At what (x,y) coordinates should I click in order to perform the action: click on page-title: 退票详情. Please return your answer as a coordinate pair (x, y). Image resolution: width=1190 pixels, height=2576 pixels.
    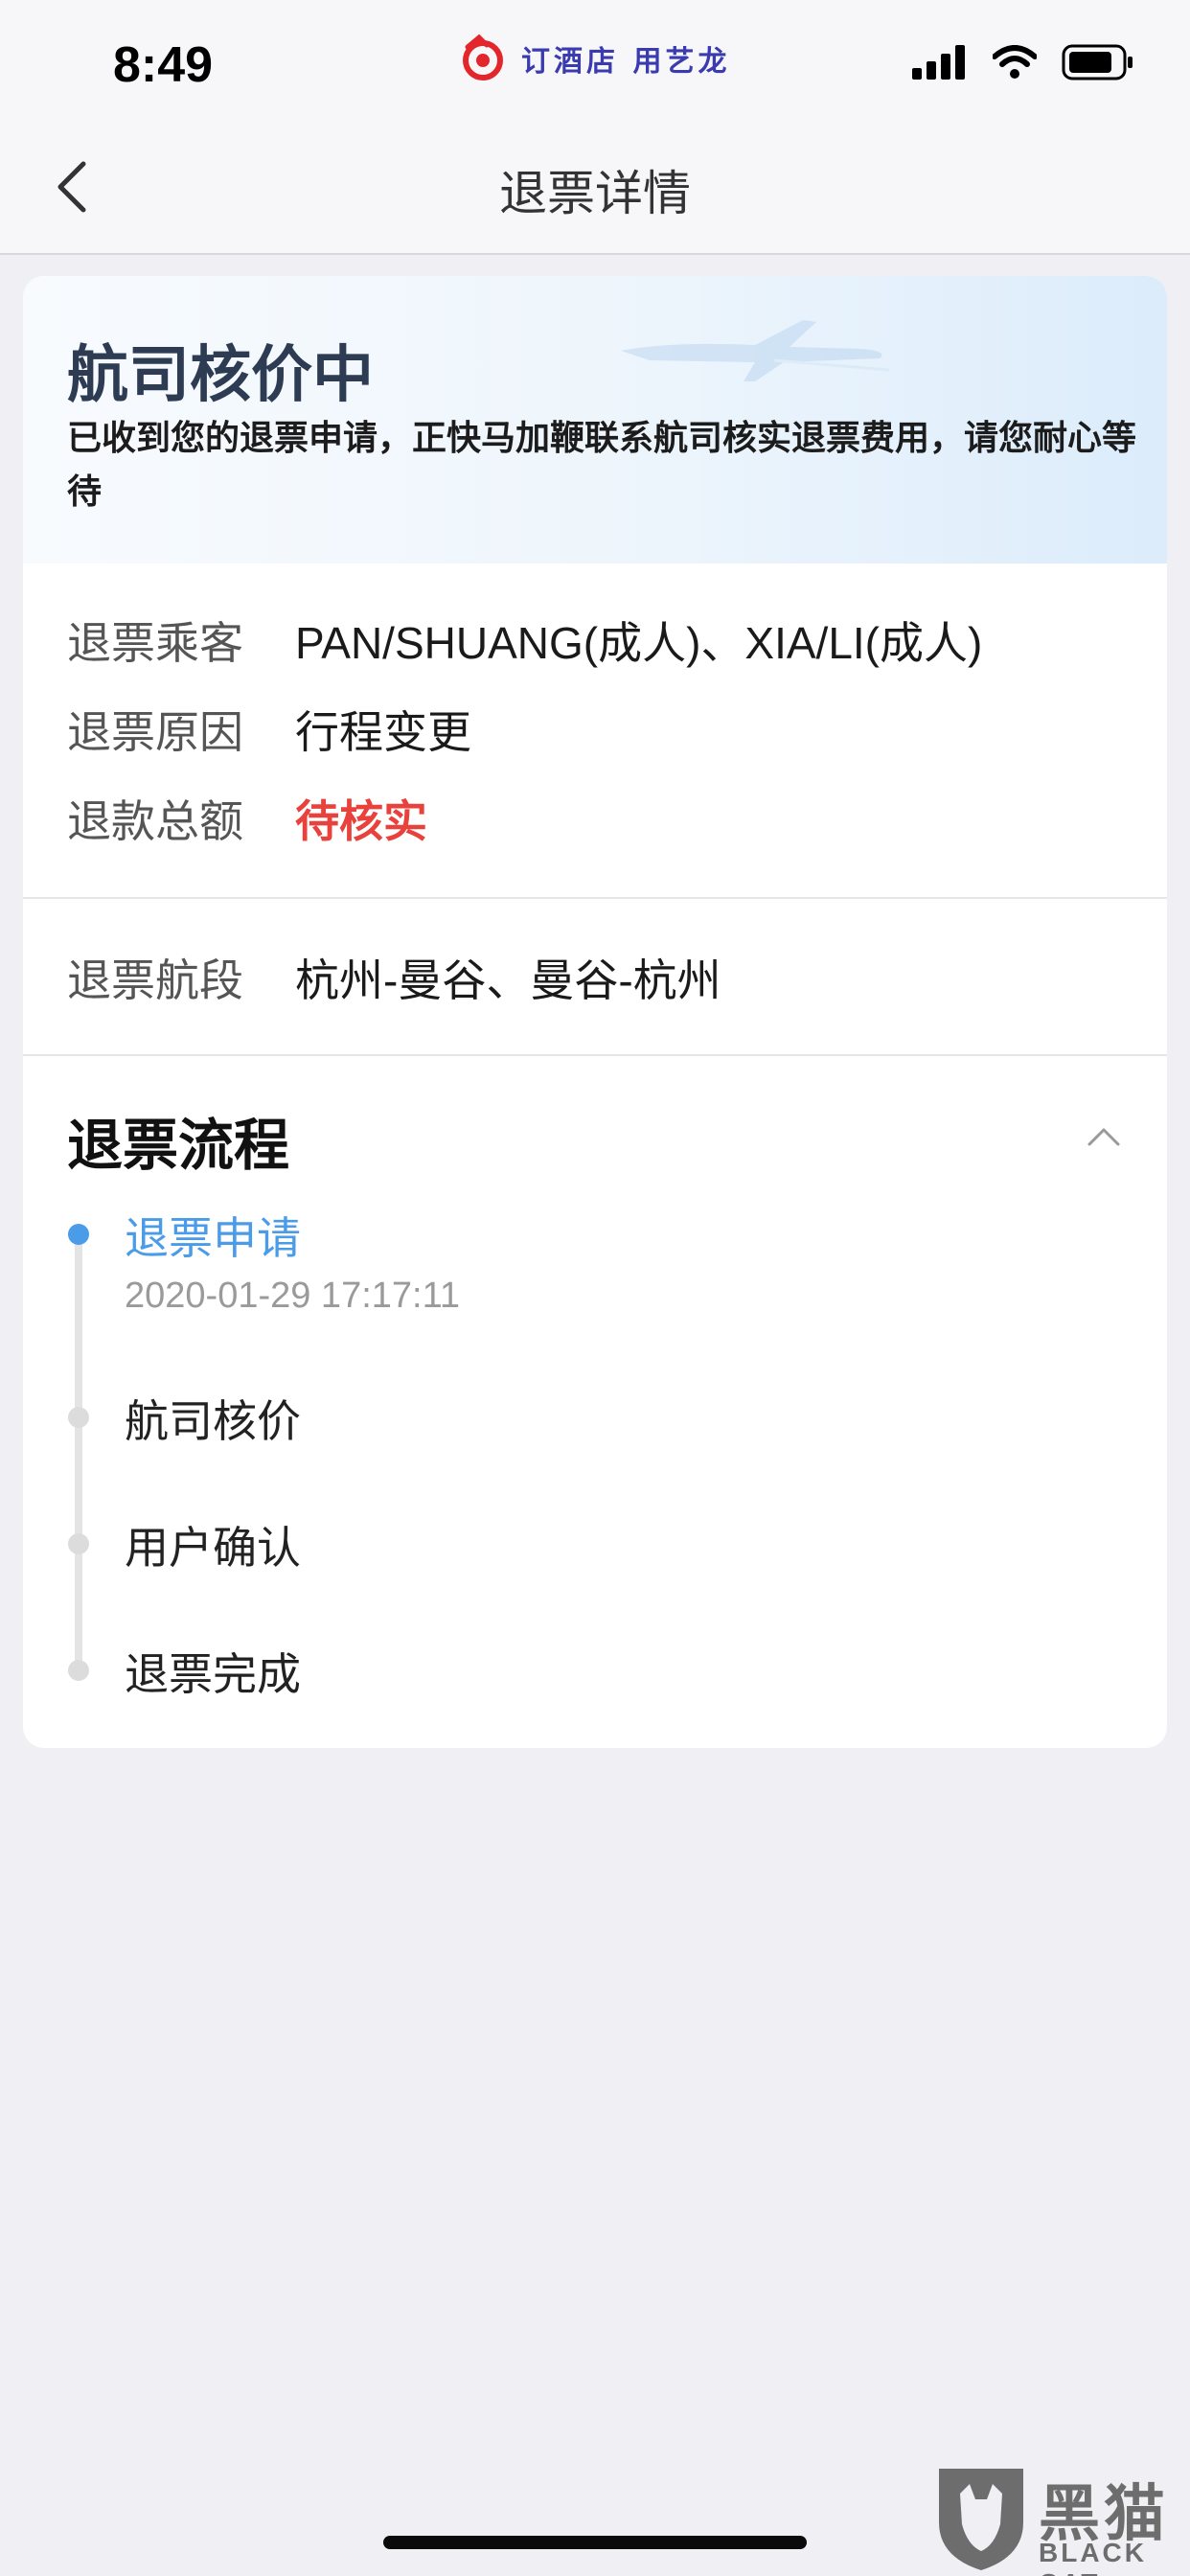
    Looking at the image, I should click on (595, 193).